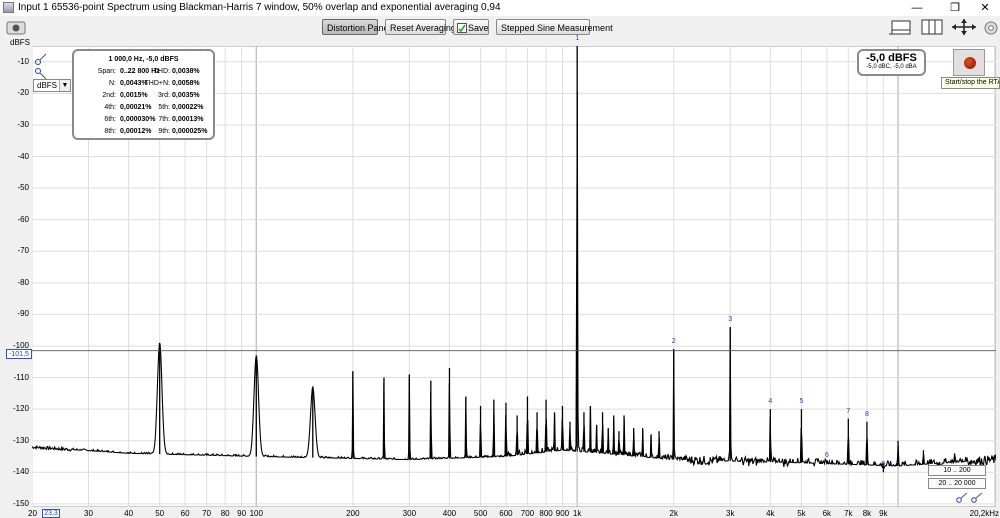 This screenshot has width=1000, height=518. I want to click on x-tick-label: 5k, so click(801, 513).